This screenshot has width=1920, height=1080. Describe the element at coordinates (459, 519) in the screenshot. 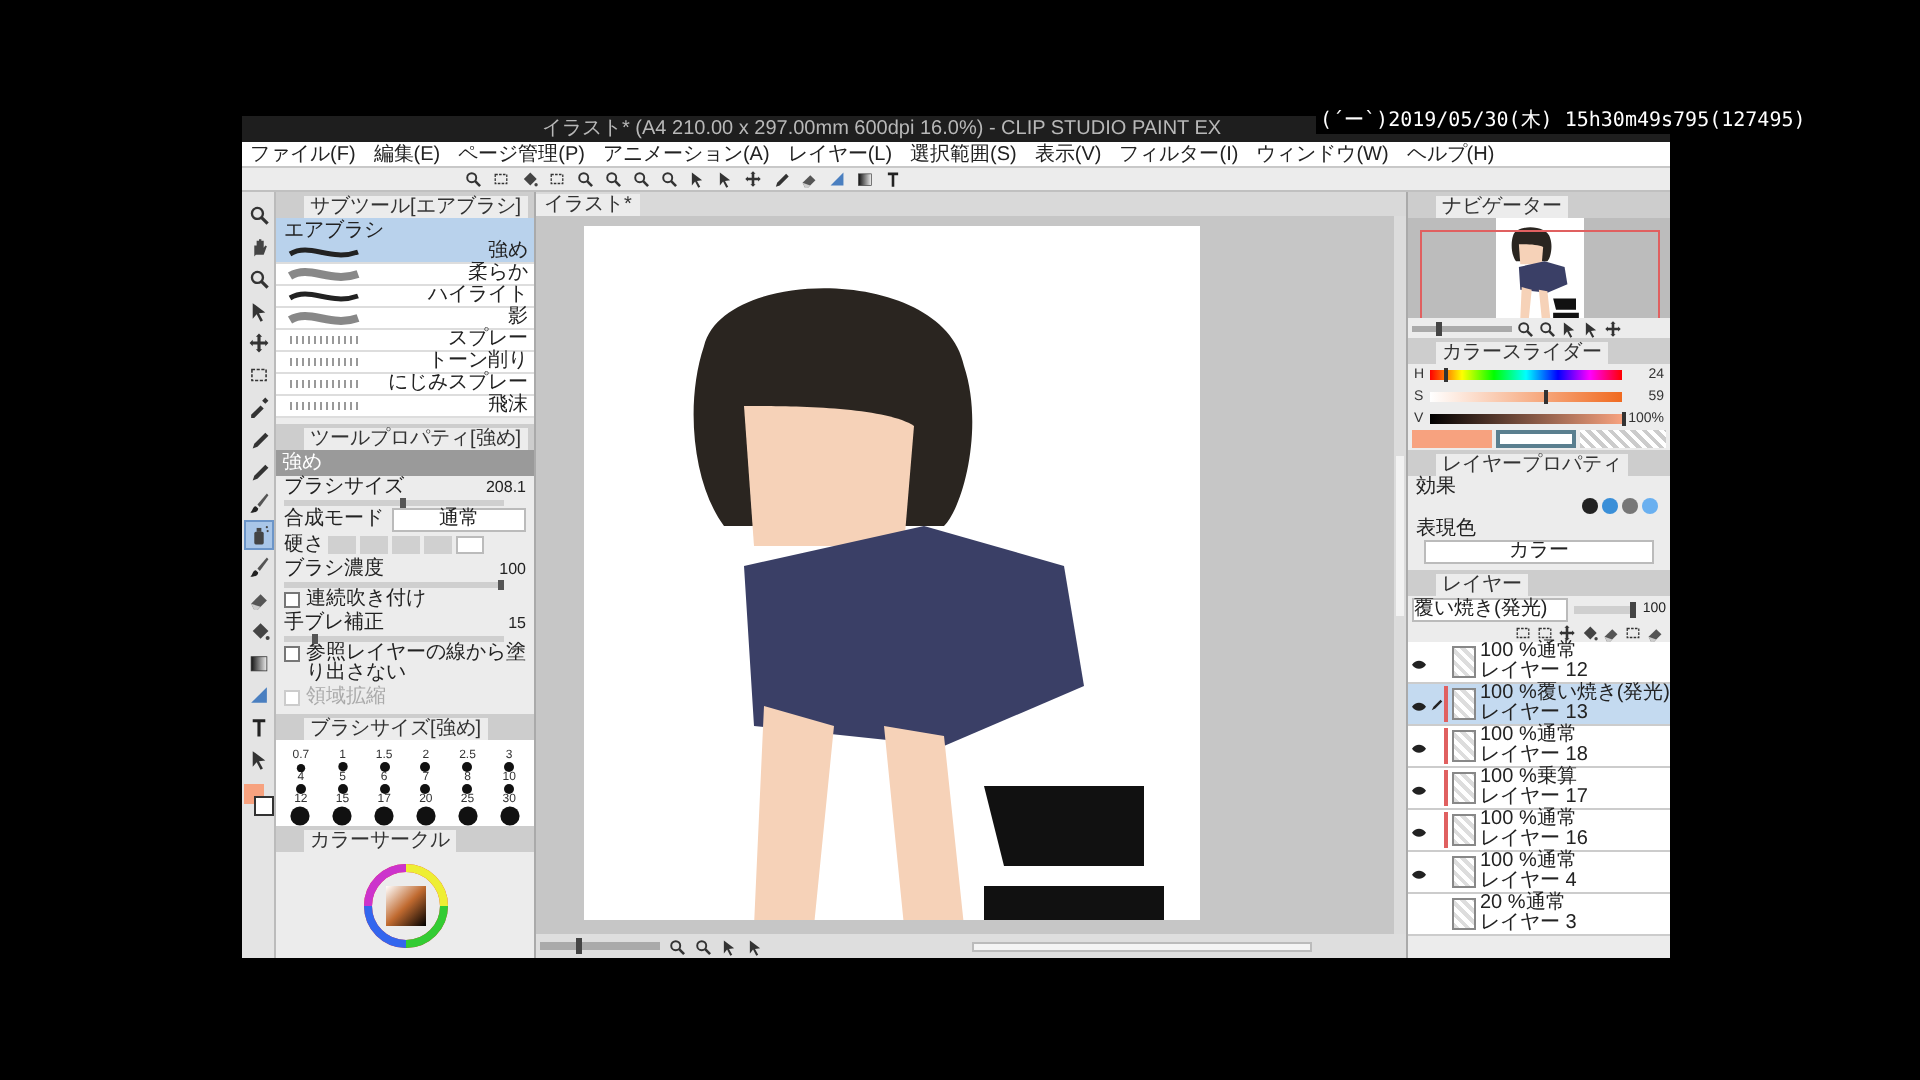

I see `blend-mode-dropdown: 通常` at that location.